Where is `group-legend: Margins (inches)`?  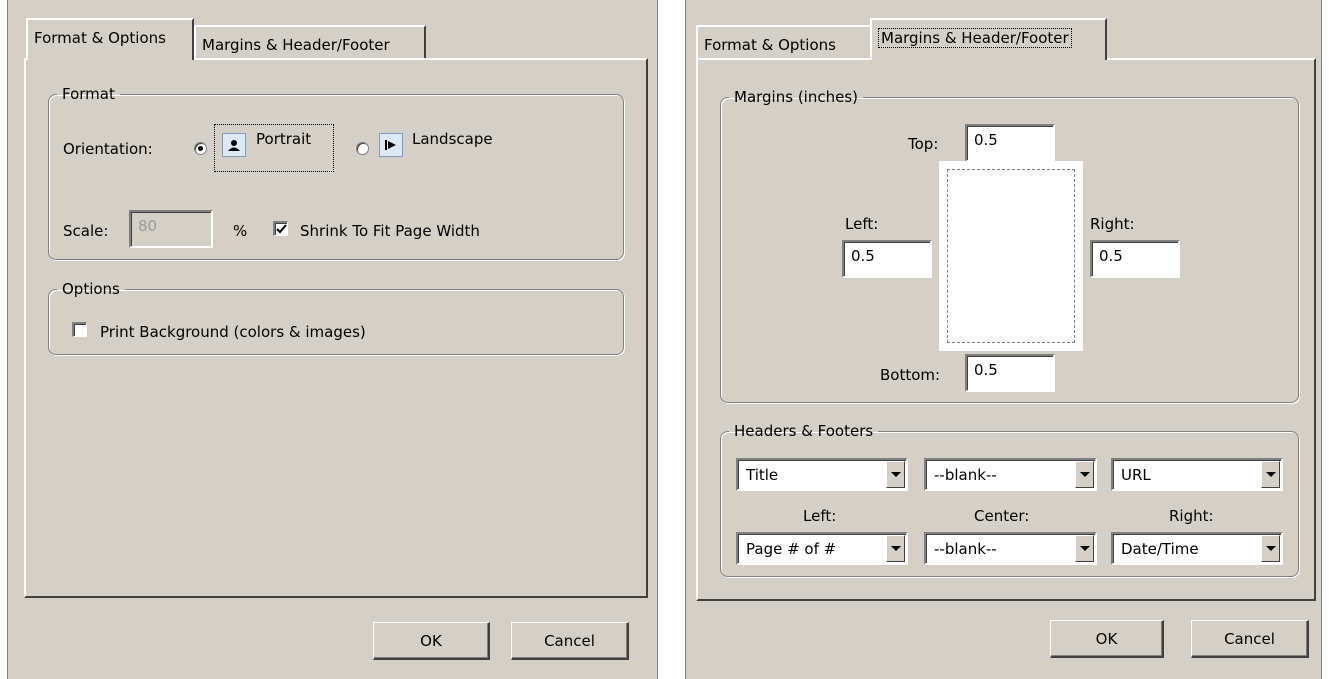 group-legend: Margins (inches) is located at coordinates (796, 97).